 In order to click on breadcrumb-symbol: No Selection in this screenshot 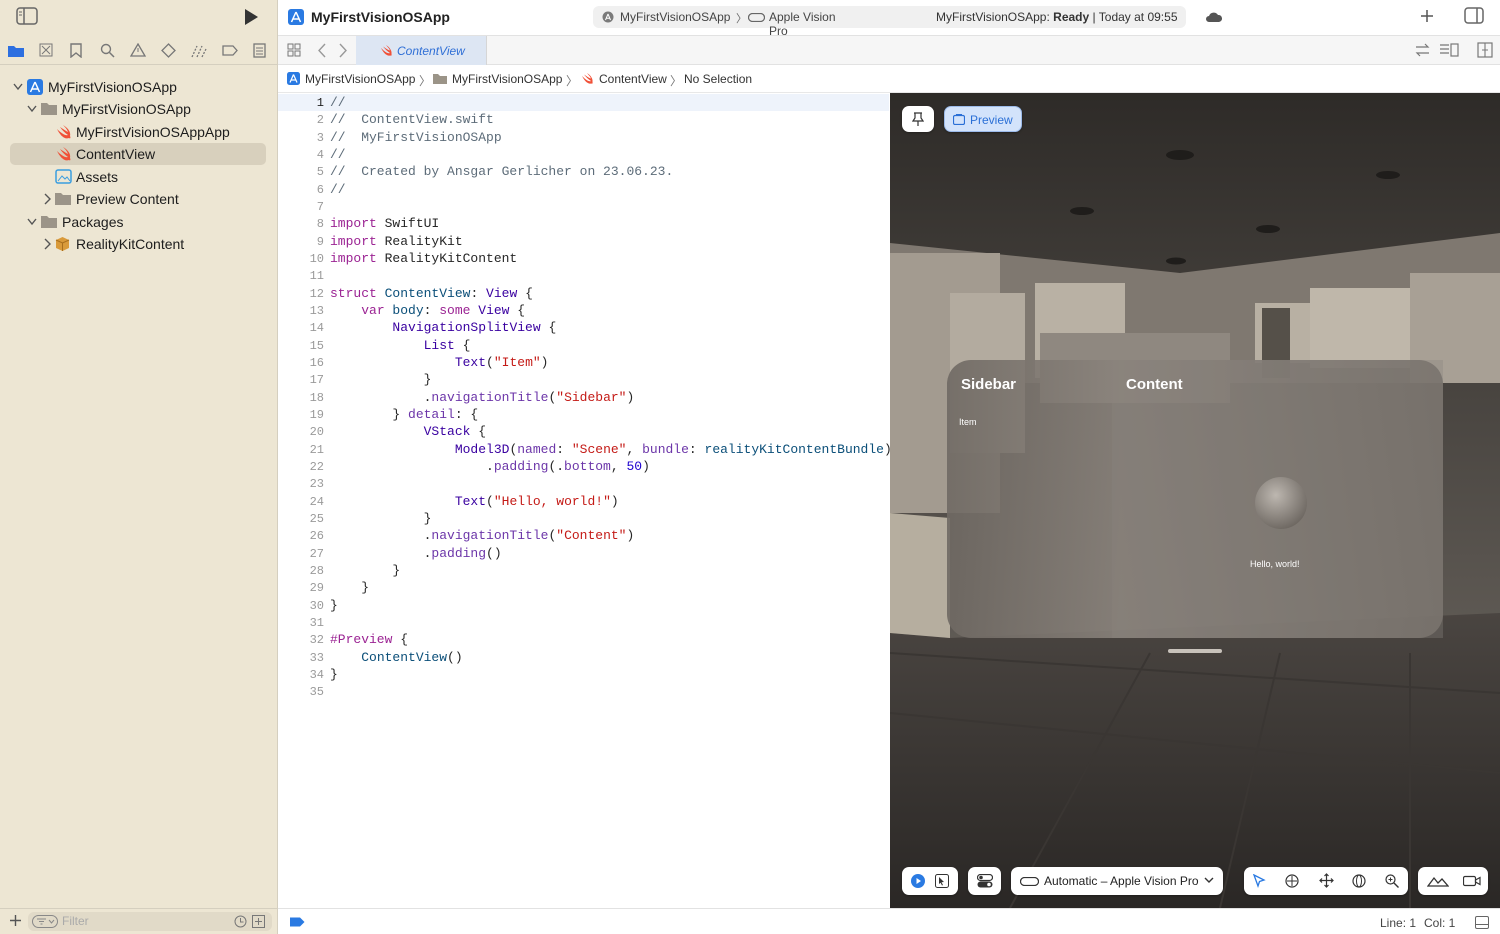, I will do `click(718, 79)`.